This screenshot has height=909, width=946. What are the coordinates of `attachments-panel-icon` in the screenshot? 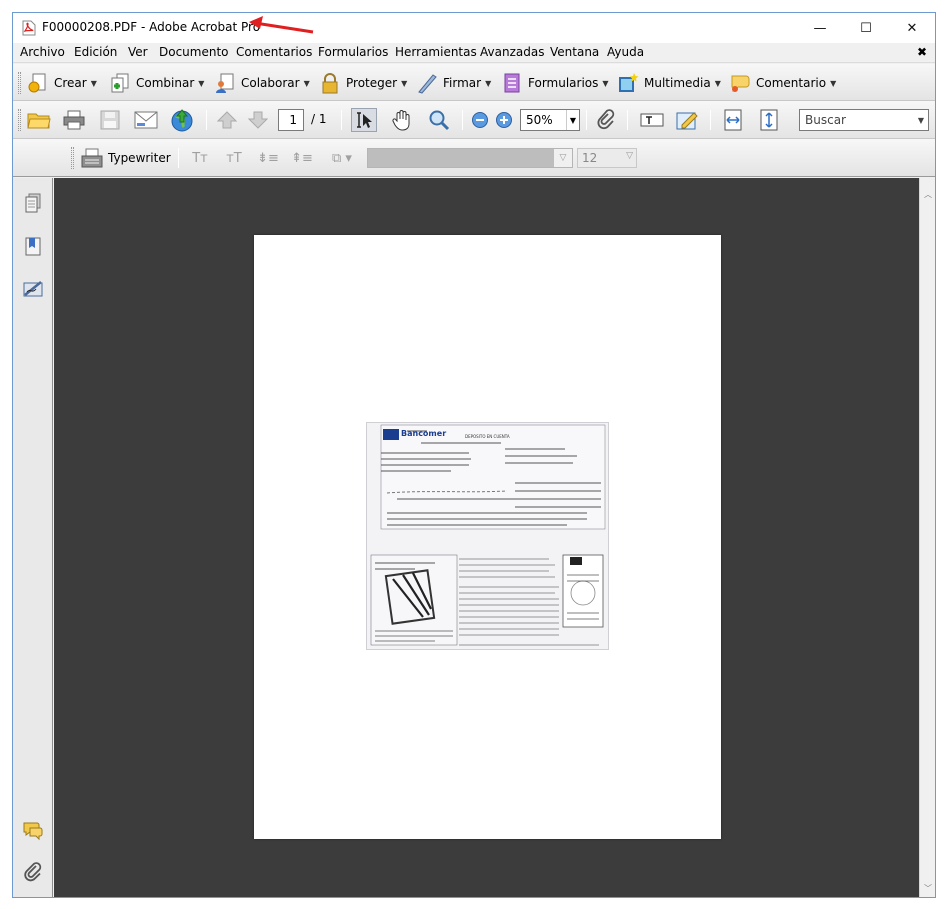 It's located at (33, 872).